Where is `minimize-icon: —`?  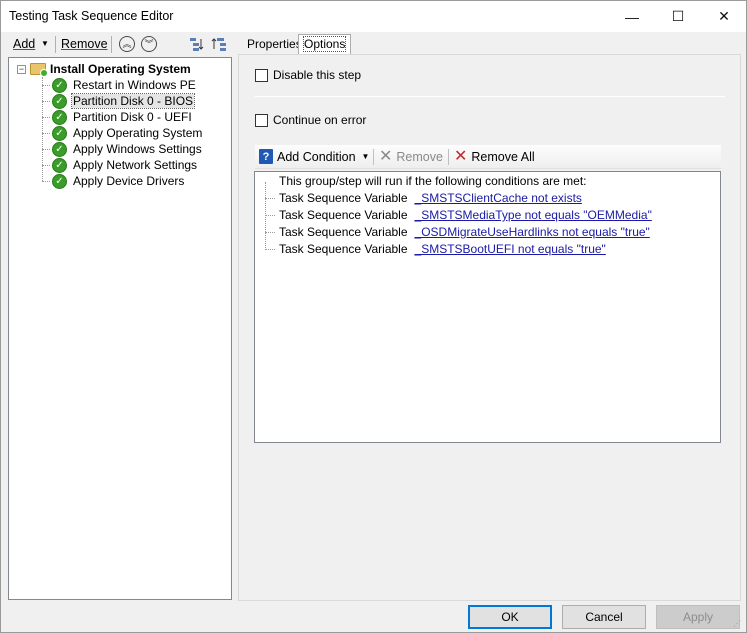
minimize-icon: — is located at coordinates (632, 16).